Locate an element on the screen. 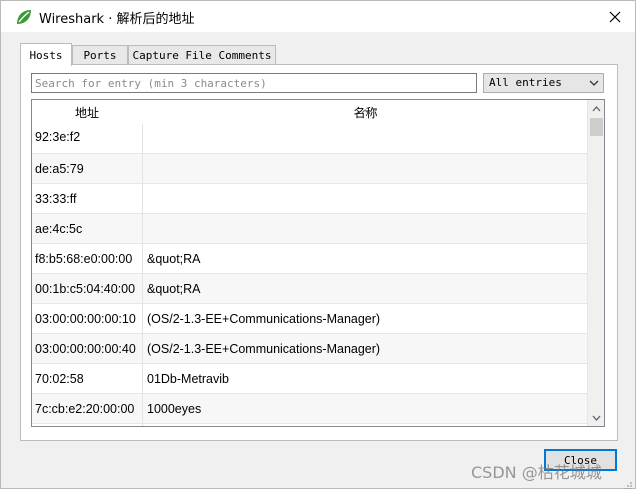 The image size is (636, 489). address-cell: 70:02:58 is located at coordinates (59, 379).